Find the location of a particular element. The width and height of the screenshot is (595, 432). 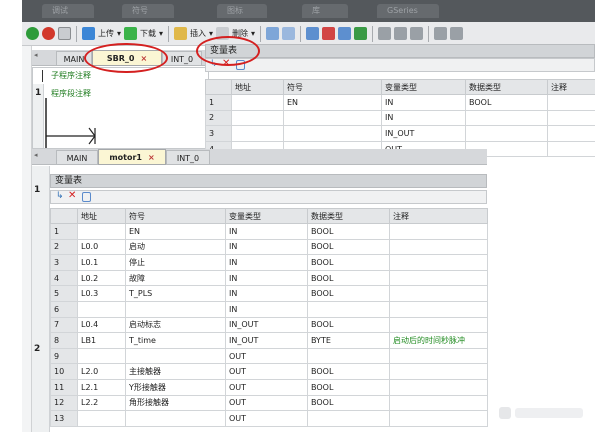

ribbon-tab-symbols: 符号 is located at coordinates (148, 11).